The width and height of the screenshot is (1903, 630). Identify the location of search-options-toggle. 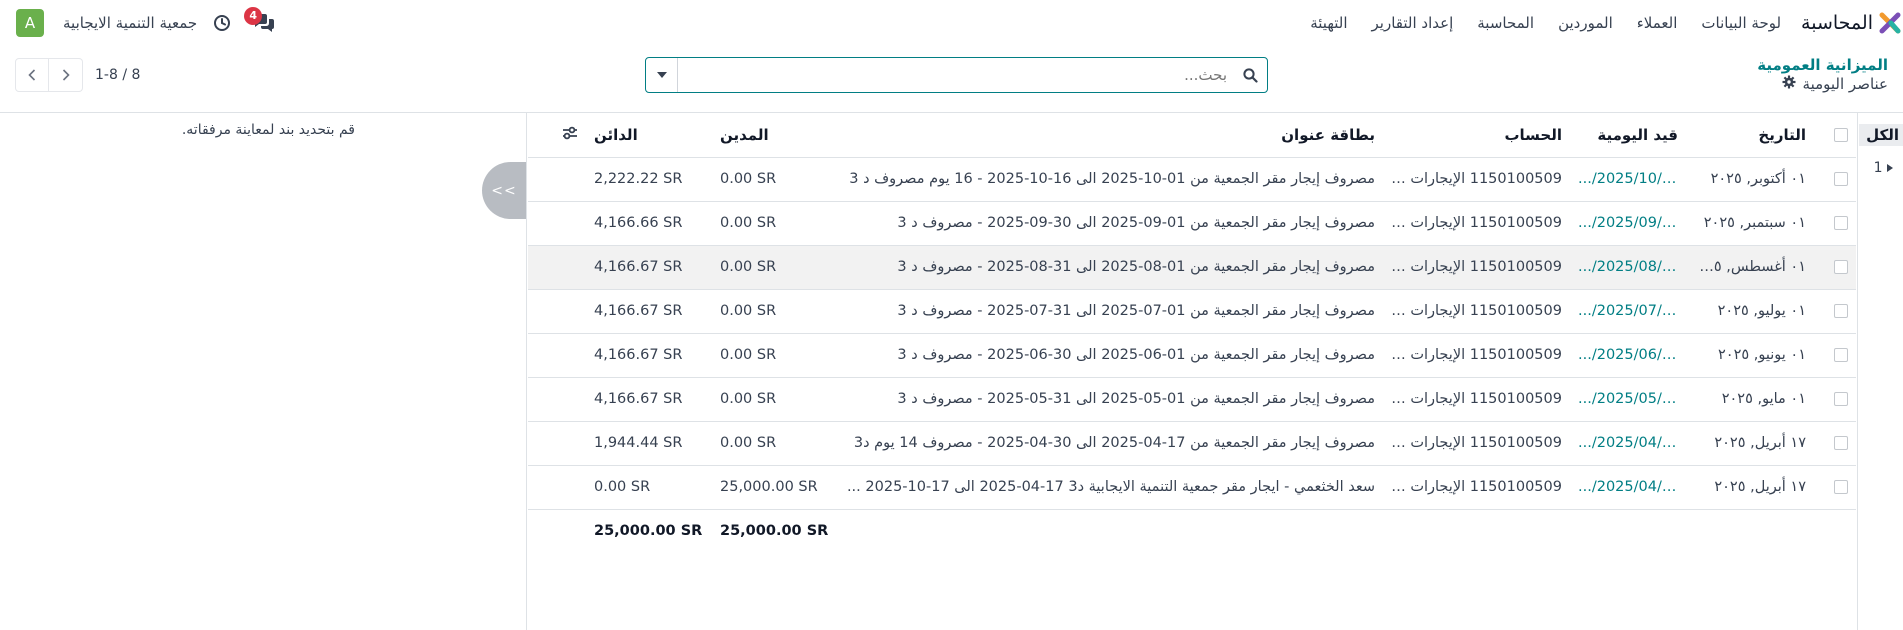
(662, 75).